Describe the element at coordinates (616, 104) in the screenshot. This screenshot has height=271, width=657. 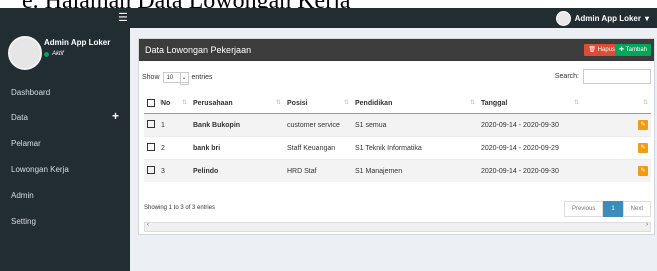
I see `column-header-aksi: ⇅` at that location.